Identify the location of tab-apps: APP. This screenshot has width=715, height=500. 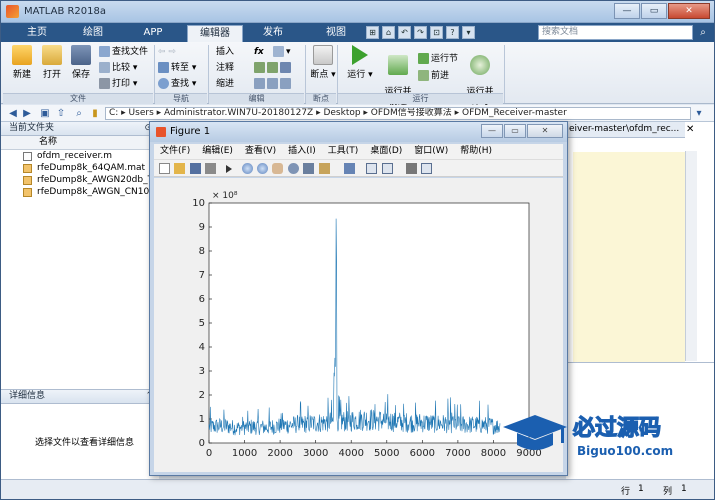
(153, 33).